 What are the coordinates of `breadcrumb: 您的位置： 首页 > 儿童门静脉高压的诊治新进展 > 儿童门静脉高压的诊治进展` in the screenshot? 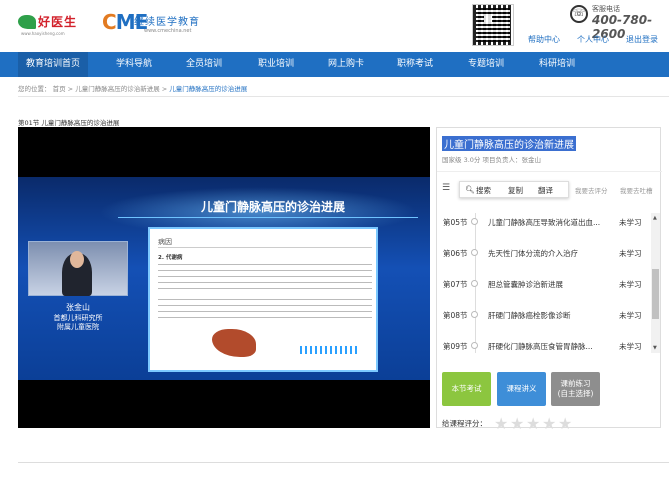 It's located at (133, 89).